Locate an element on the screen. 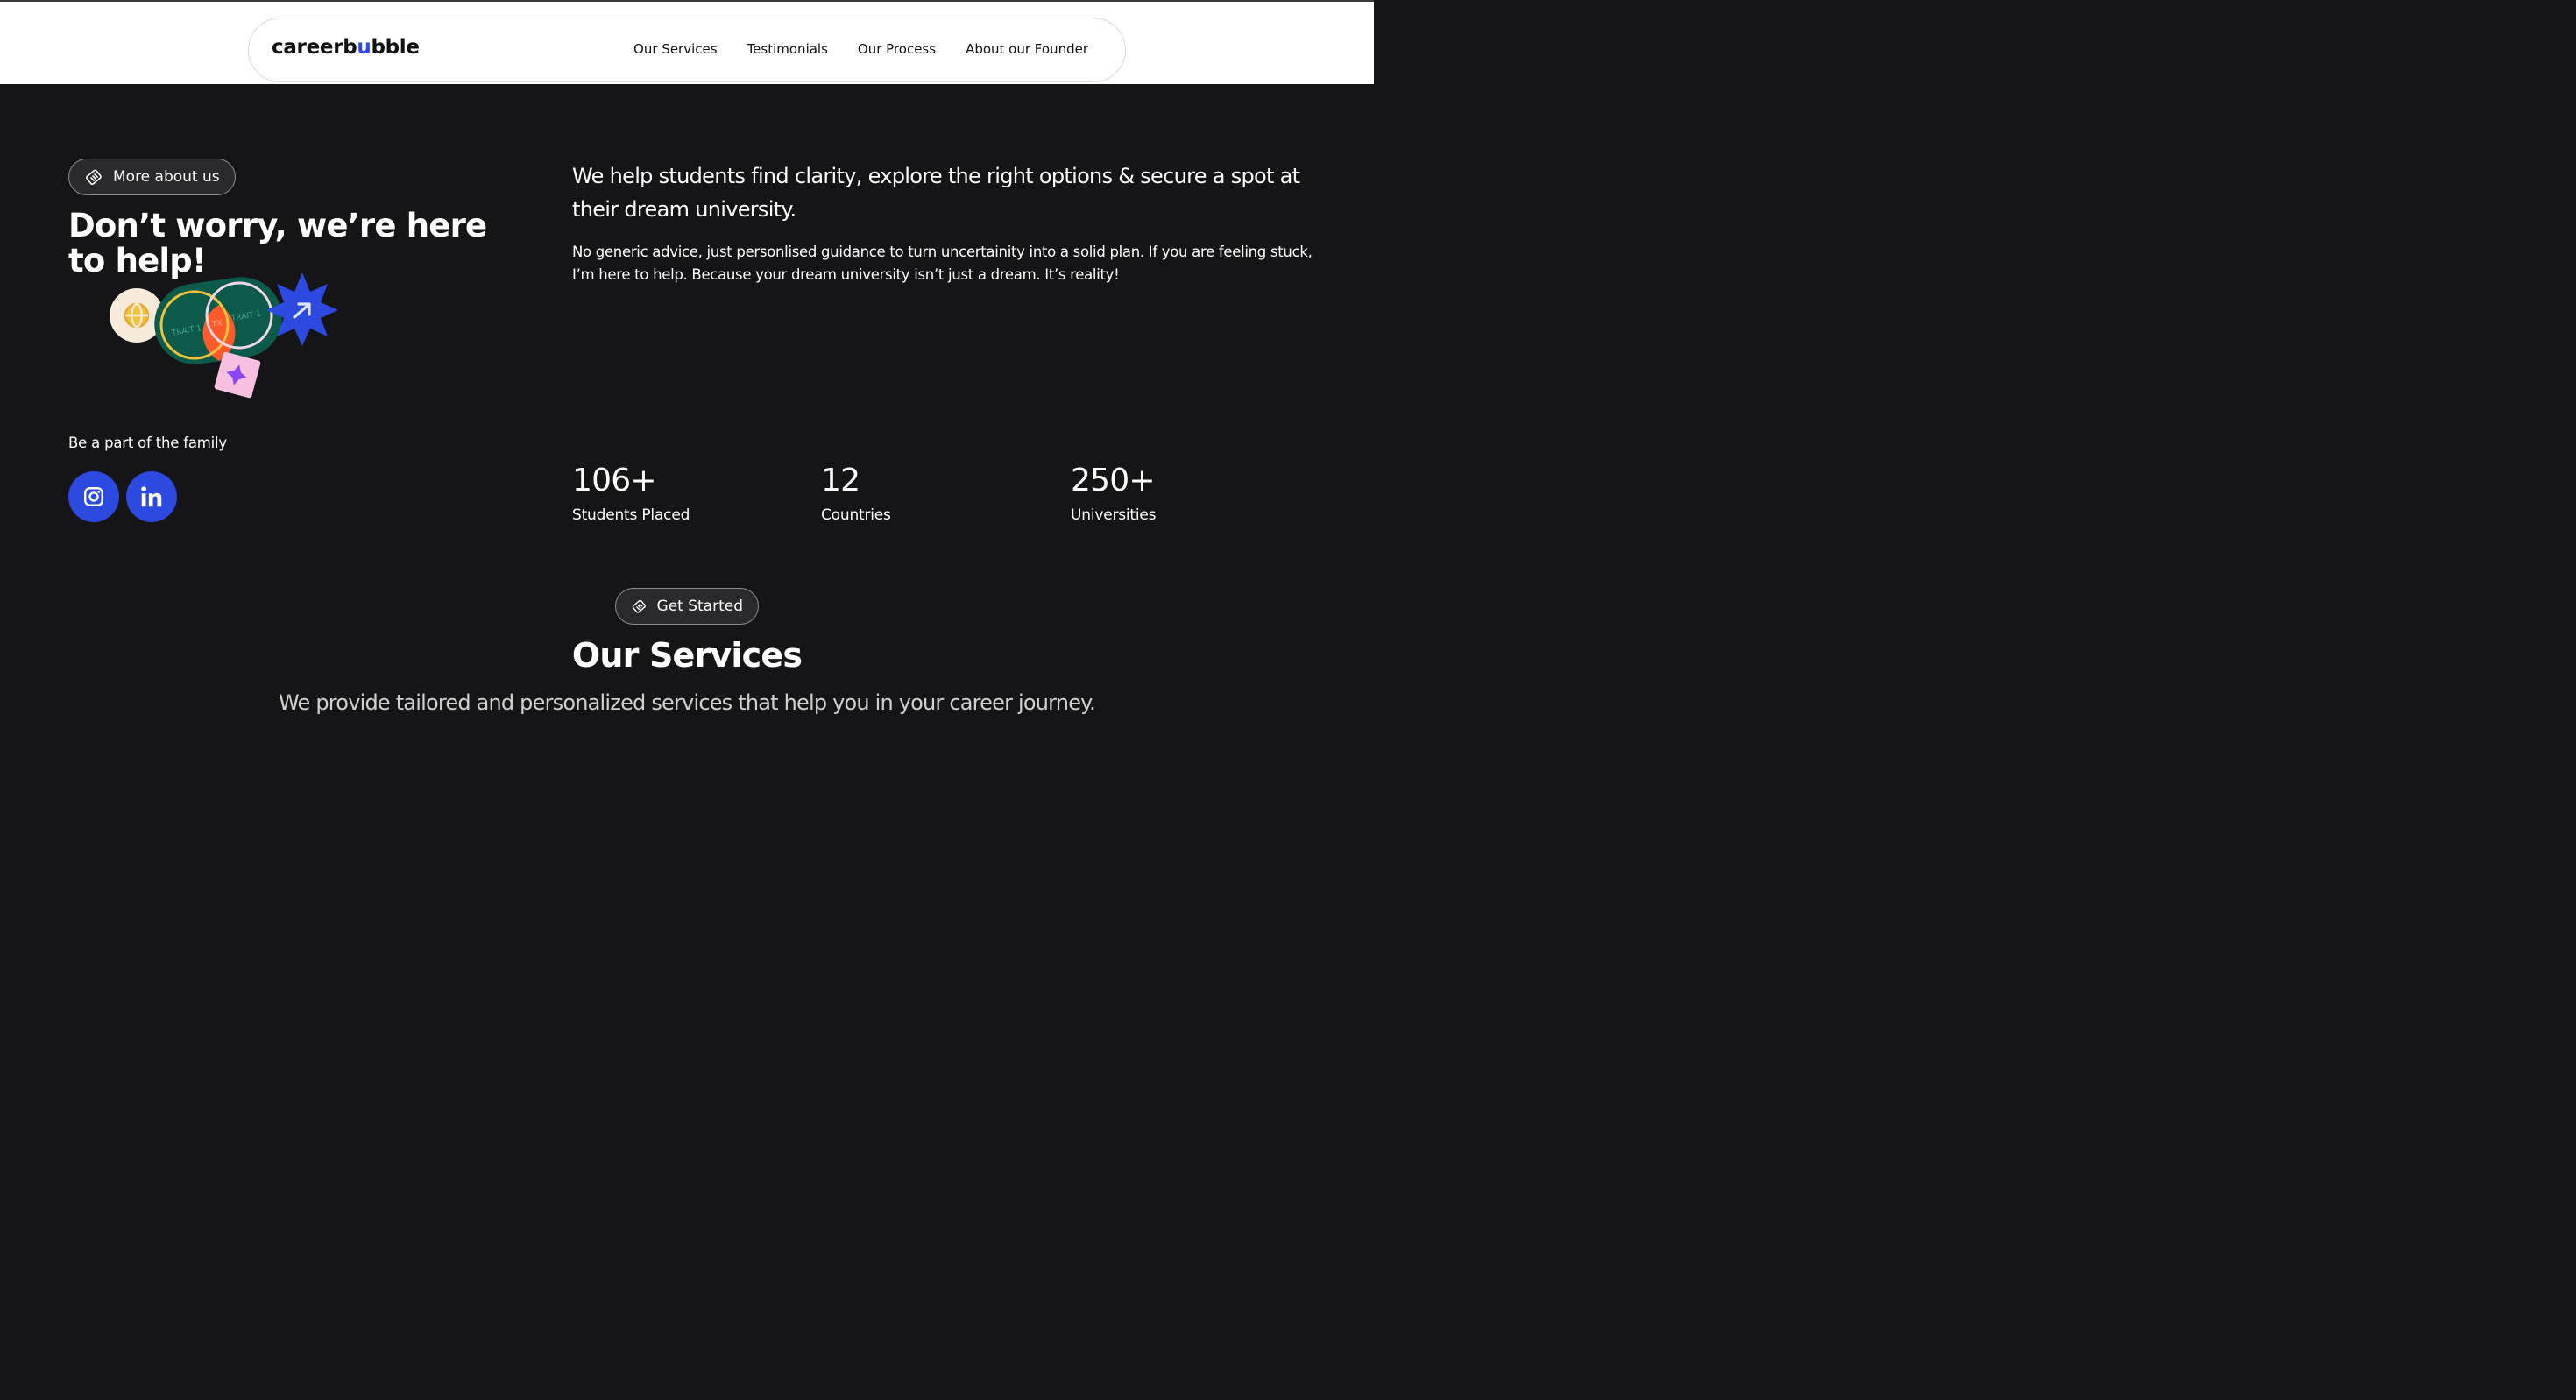 This screenshot has width=2576, height=1400. logo-suffix: bble is located at coordinates (395, 47).